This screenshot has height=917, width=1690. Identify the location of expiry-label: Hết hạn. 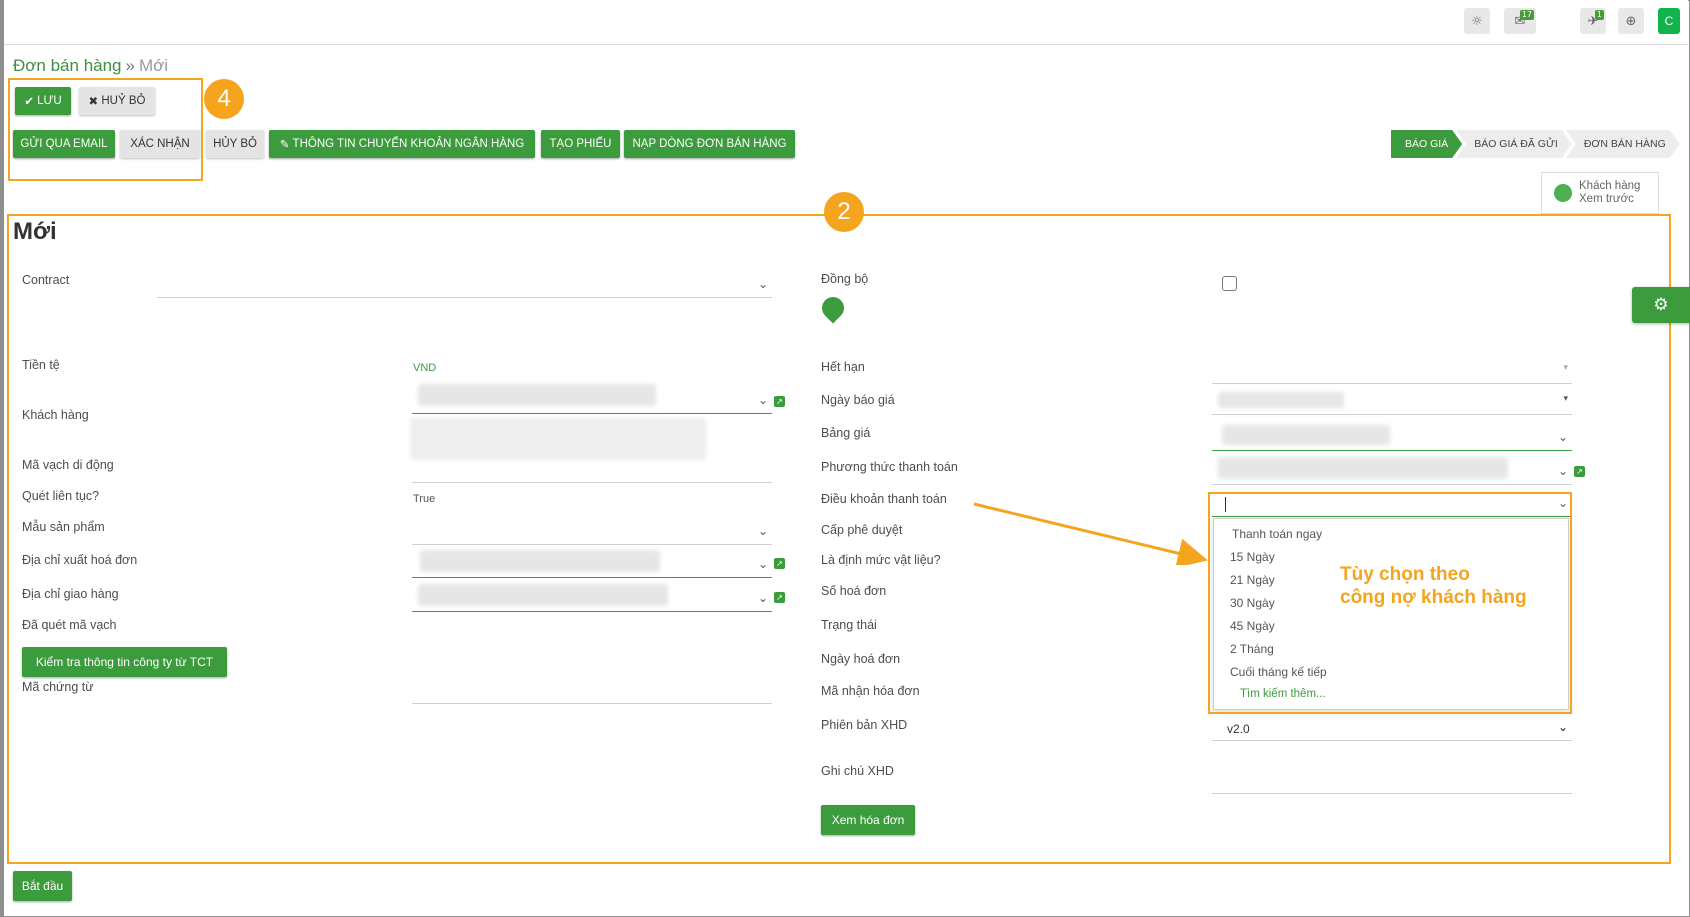
(843, 367).